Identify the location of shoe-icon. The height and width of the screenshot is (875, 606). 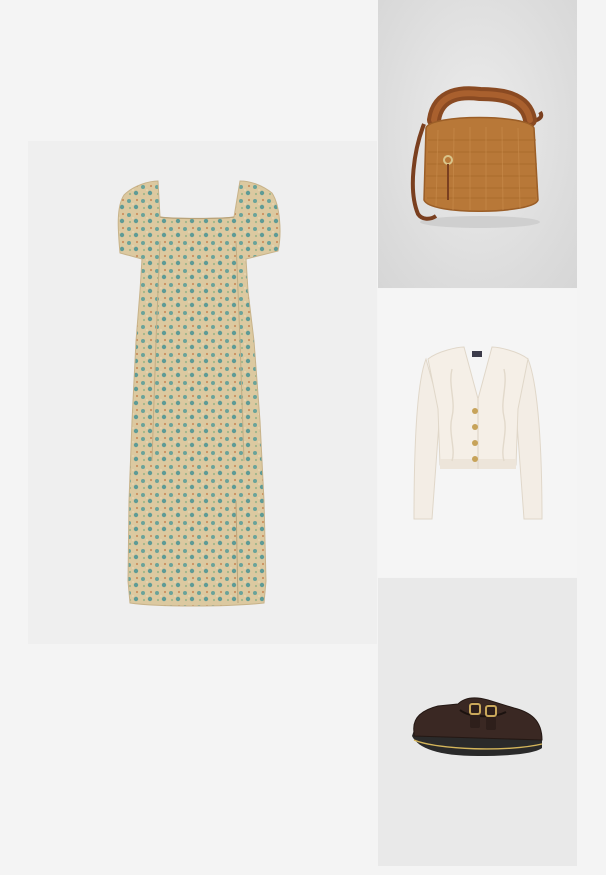
(477, 726).